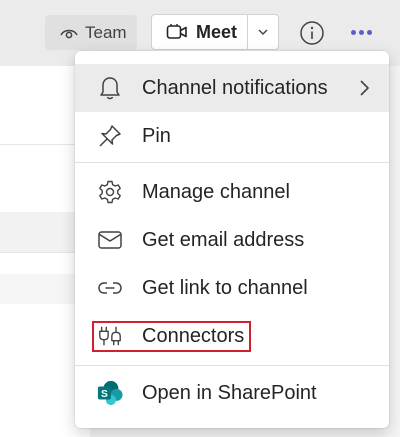 The width and height of the screenshot is (400, 437). I want to click on menu-item-label: Get link to channel, so click(225, 288).